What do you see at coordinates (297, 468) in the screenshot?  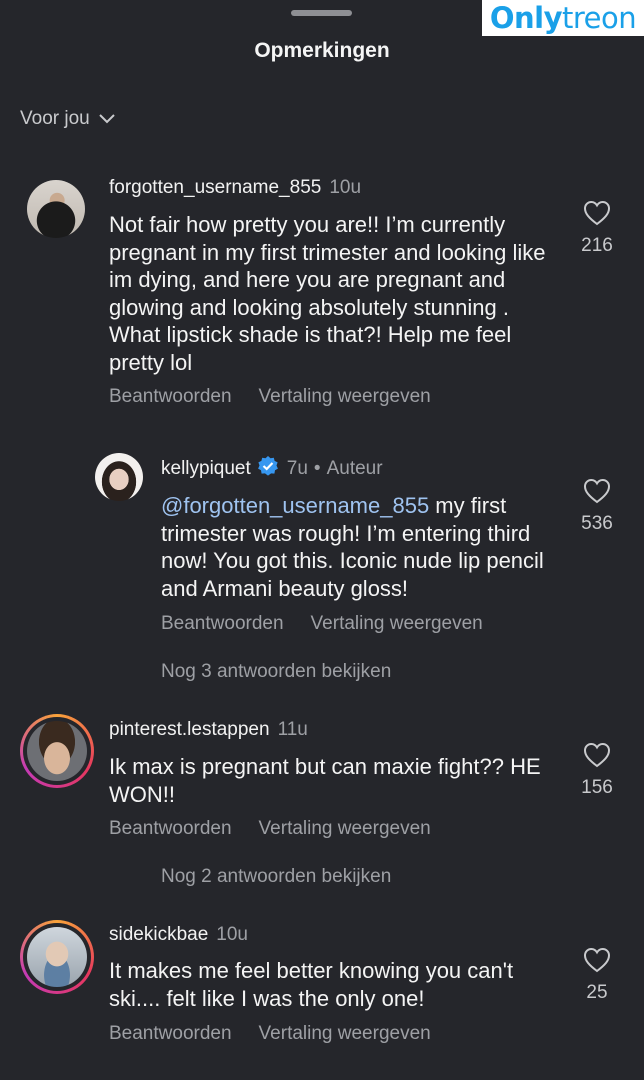 I see `timestamp: 7u` at bounding box center [297, 468].